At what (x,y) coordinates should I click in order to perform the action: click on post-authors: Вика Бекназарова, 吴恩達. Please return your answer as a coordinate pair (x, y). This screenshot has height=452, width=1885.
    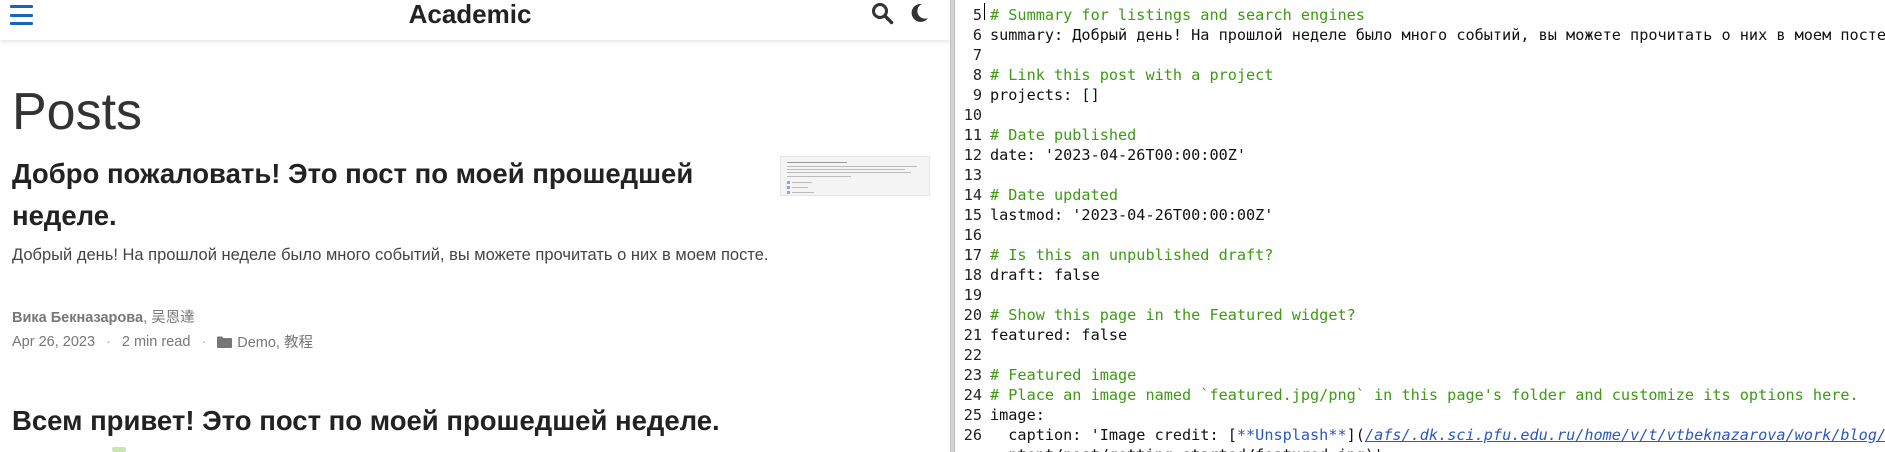
    Looking at the image, I should click on (103, 316).